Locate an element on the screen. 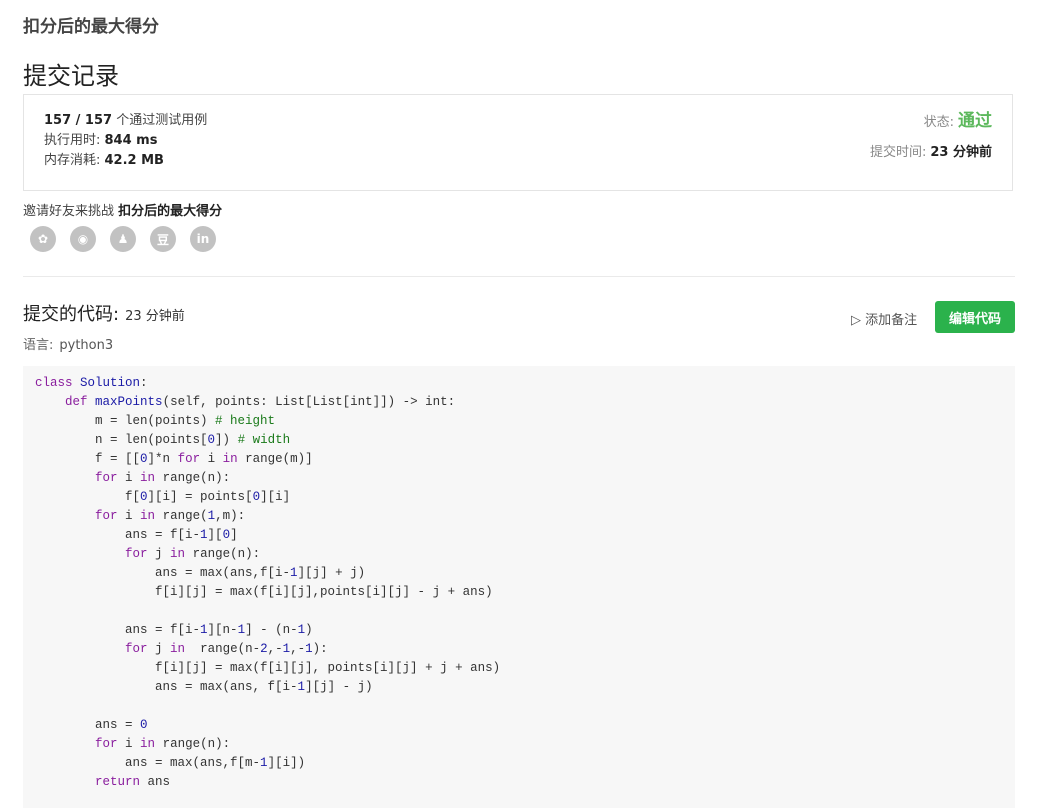  code-line: ans = max(ans,f[i-1][j] + j) is located at coordinates (200, 573).